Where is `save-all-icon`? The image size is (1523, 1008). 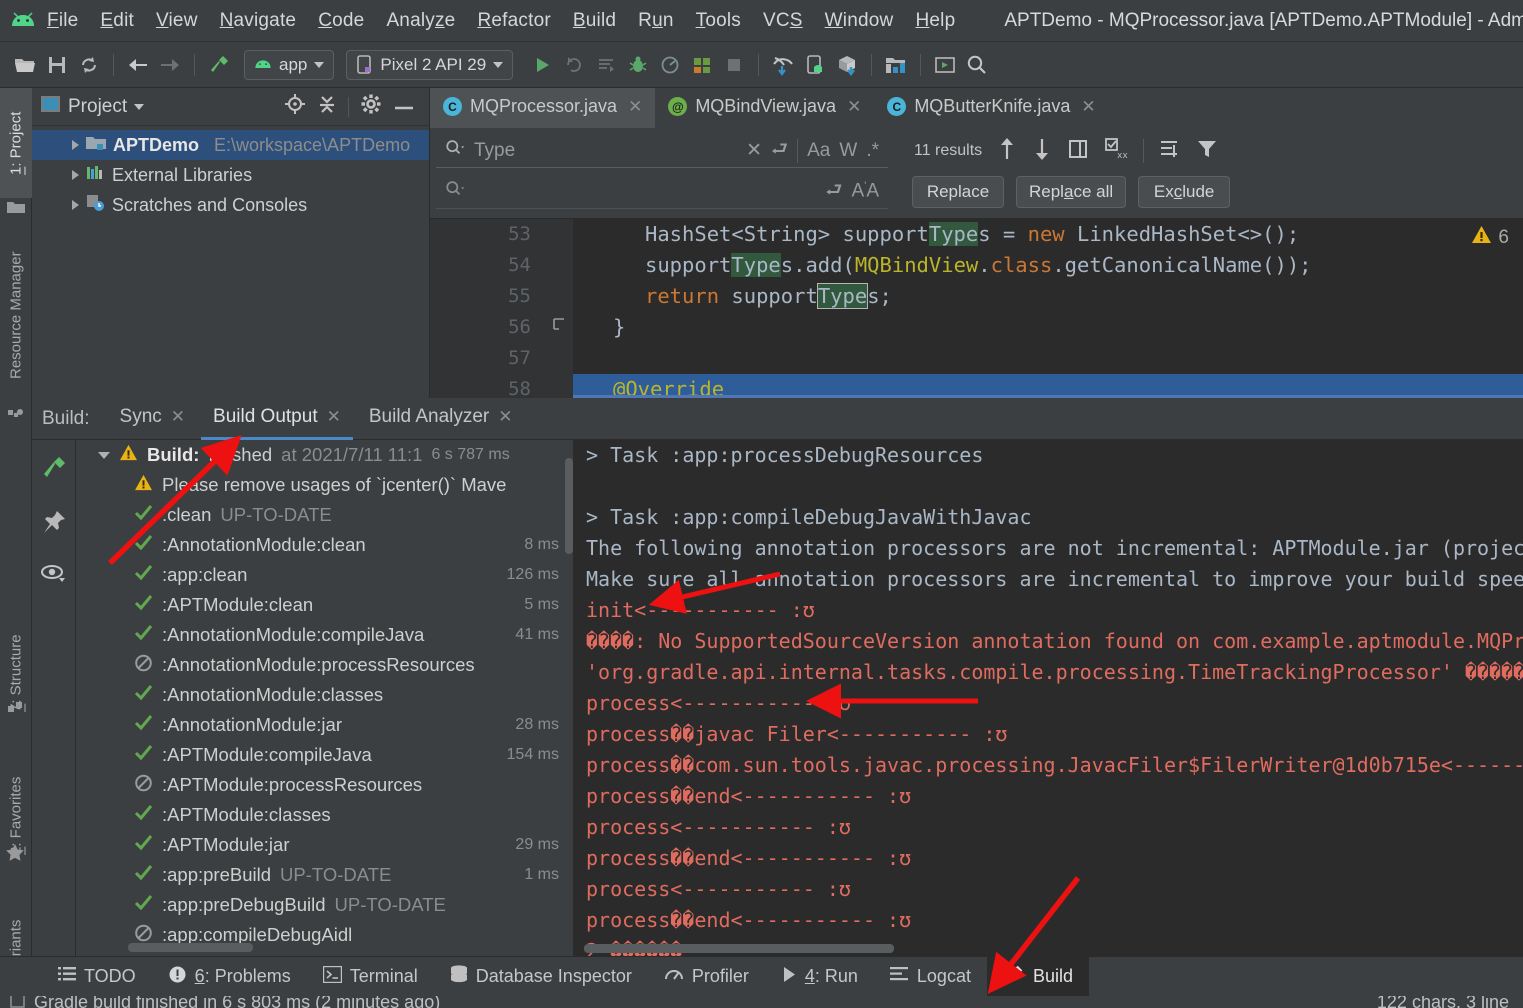
save-all-icon is located at coordinates (57, 65).